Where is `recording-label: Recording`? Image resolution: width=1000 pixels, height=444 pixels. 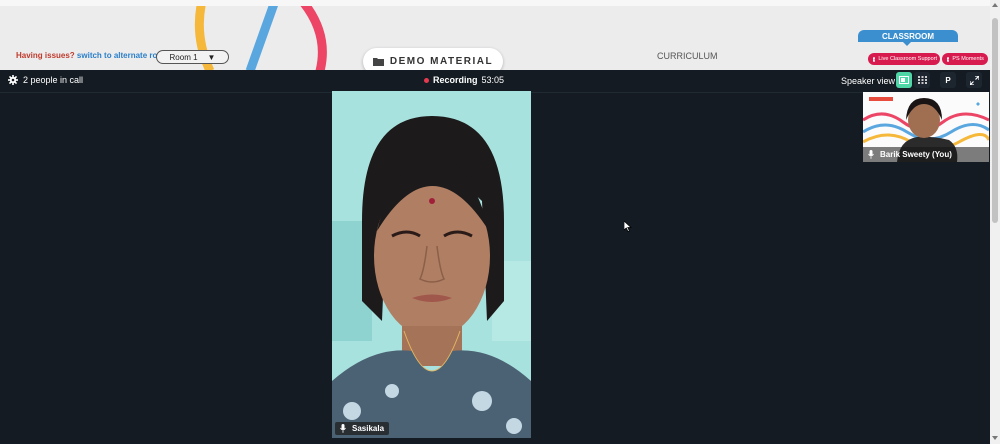 recording-label: Recording is located at coordinates (455, 80).